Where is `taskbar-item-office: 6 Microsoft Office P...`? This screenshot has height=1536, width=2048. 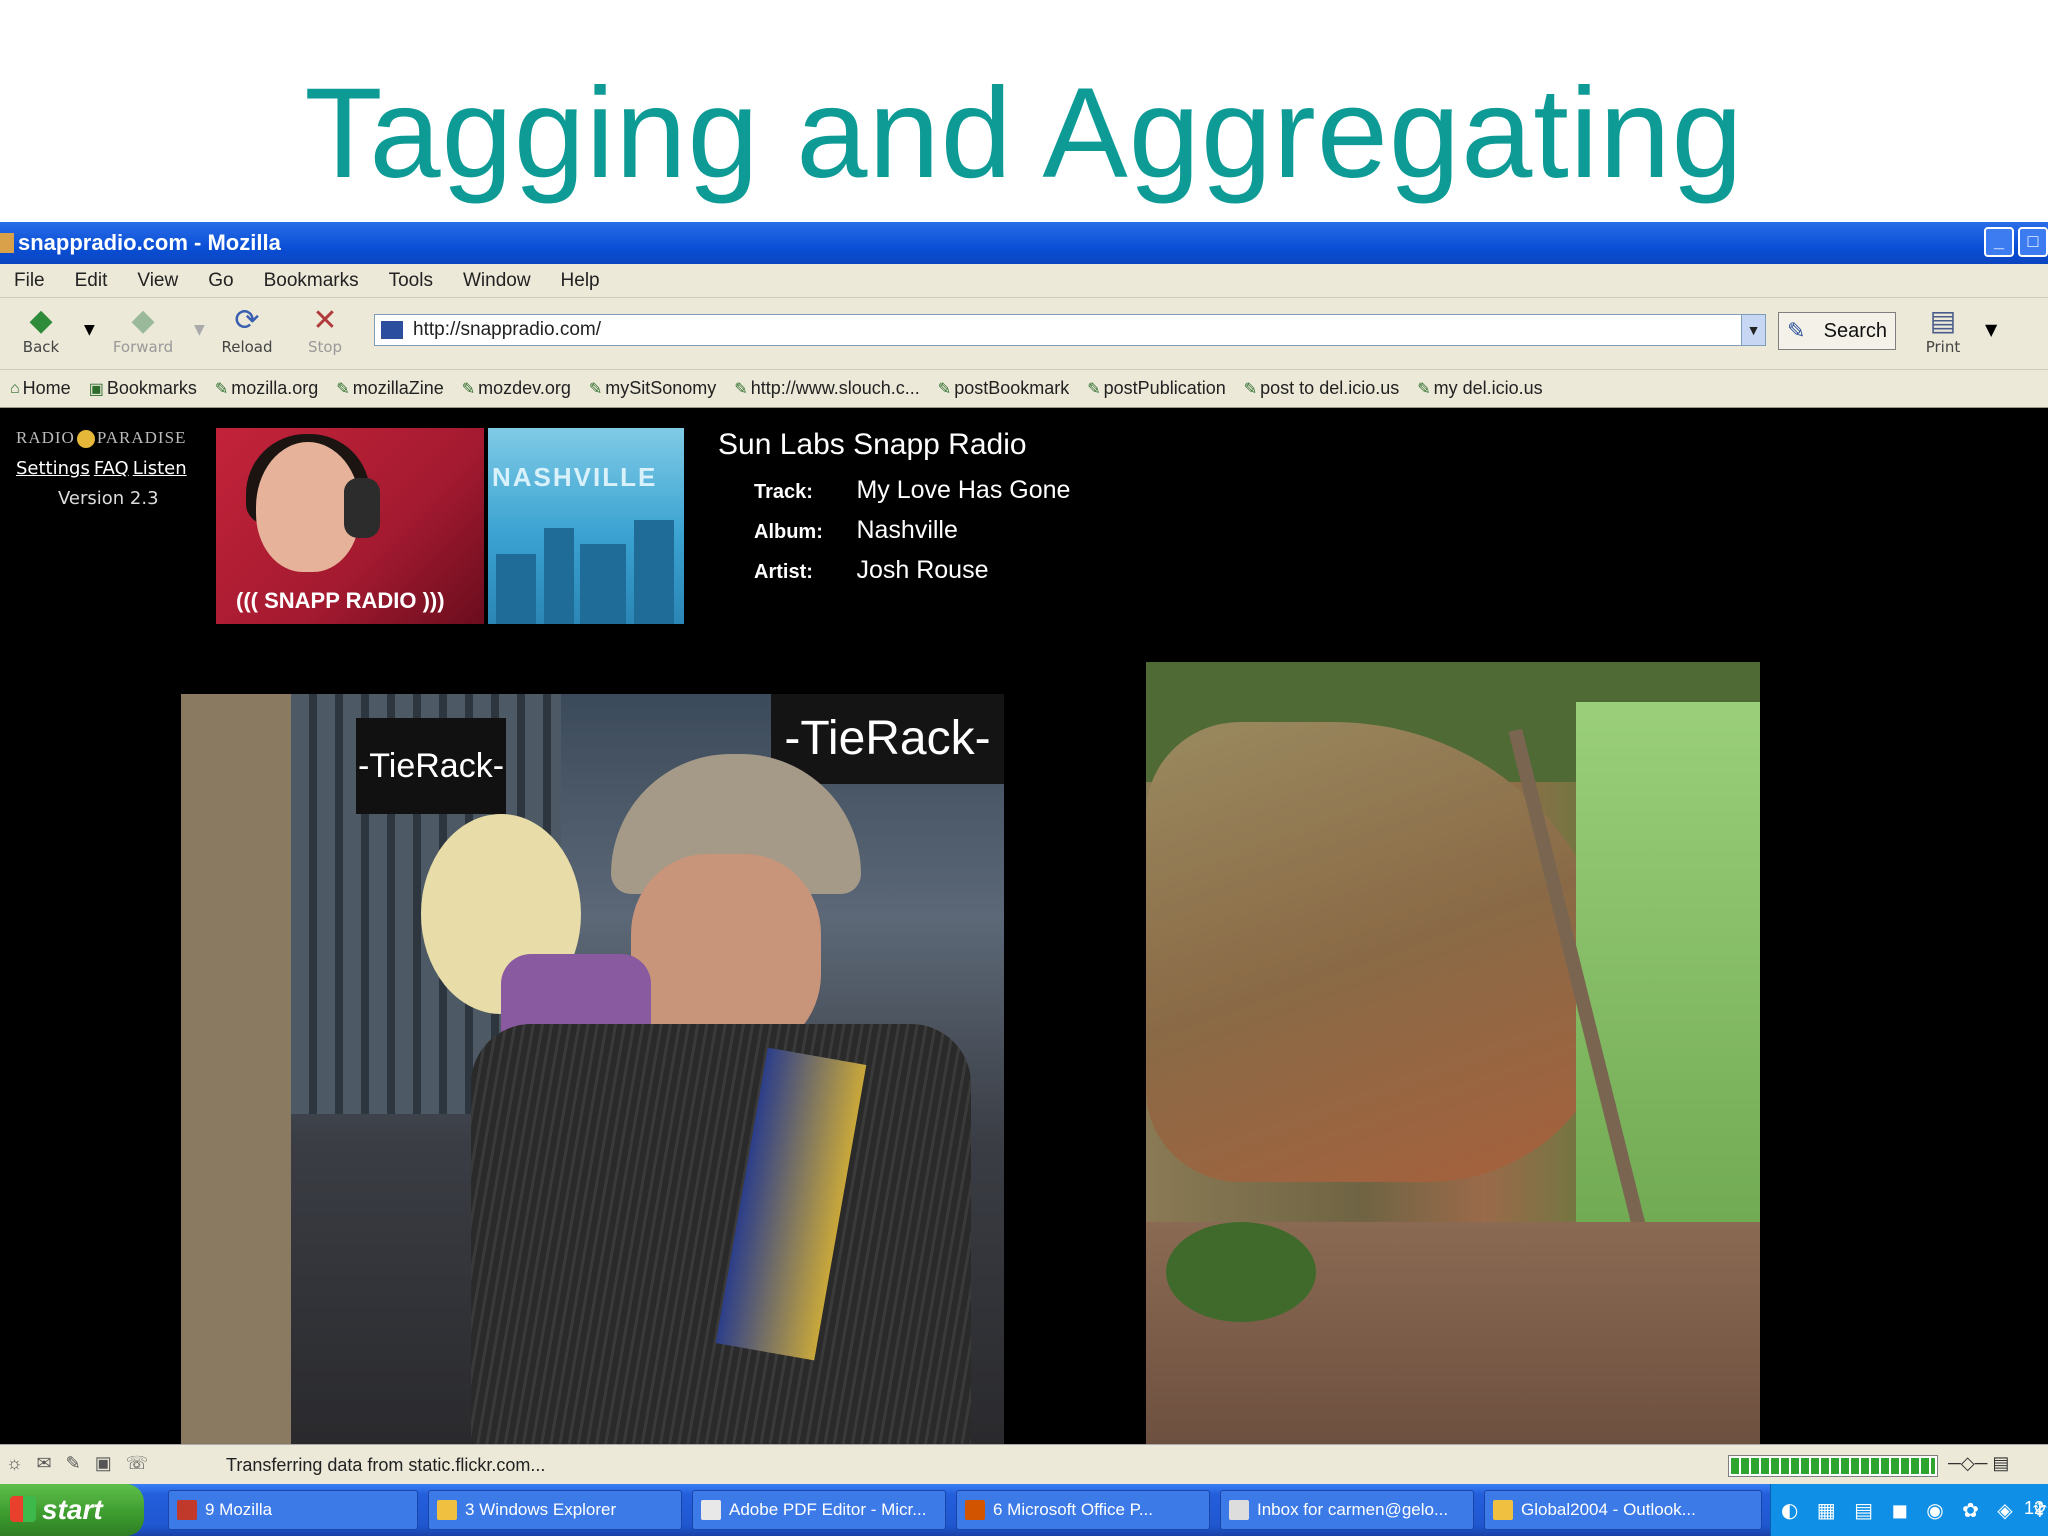 taskbar-item-office: 6 Microsoft Office P... is located at coordinates (1083, 1510).